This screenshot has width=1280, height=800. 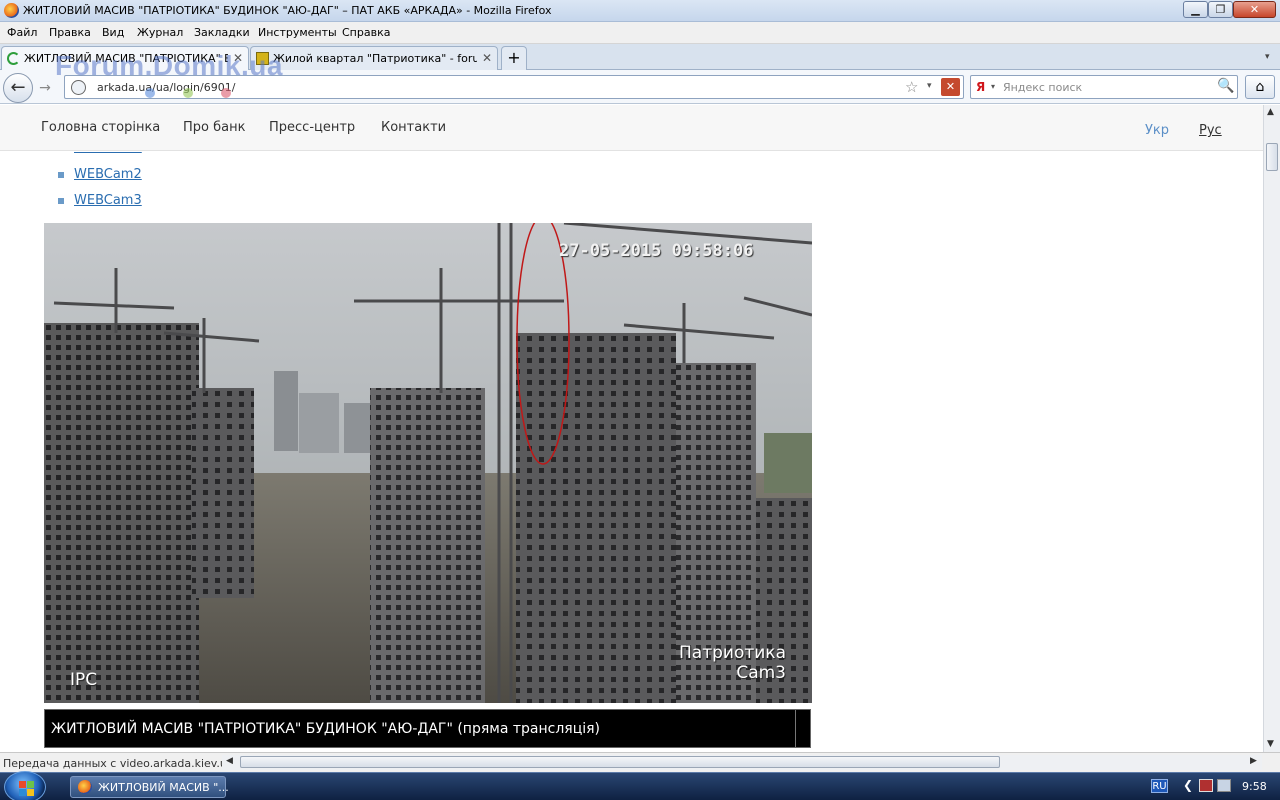 What do you see at coordinates (222, 32) in the screenshot?
I see `menu-bookmarks: Закладки` at bounding box center [222, 32].